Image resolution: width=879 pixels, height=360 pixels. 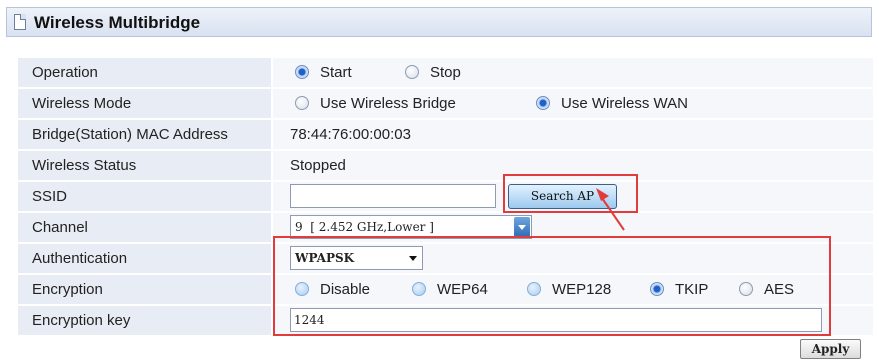 What do you see at coordinates (144, 103) in the screenshot?
I see `wireless-mode-label: Wireless Mode` at bounding box center [144, 103].